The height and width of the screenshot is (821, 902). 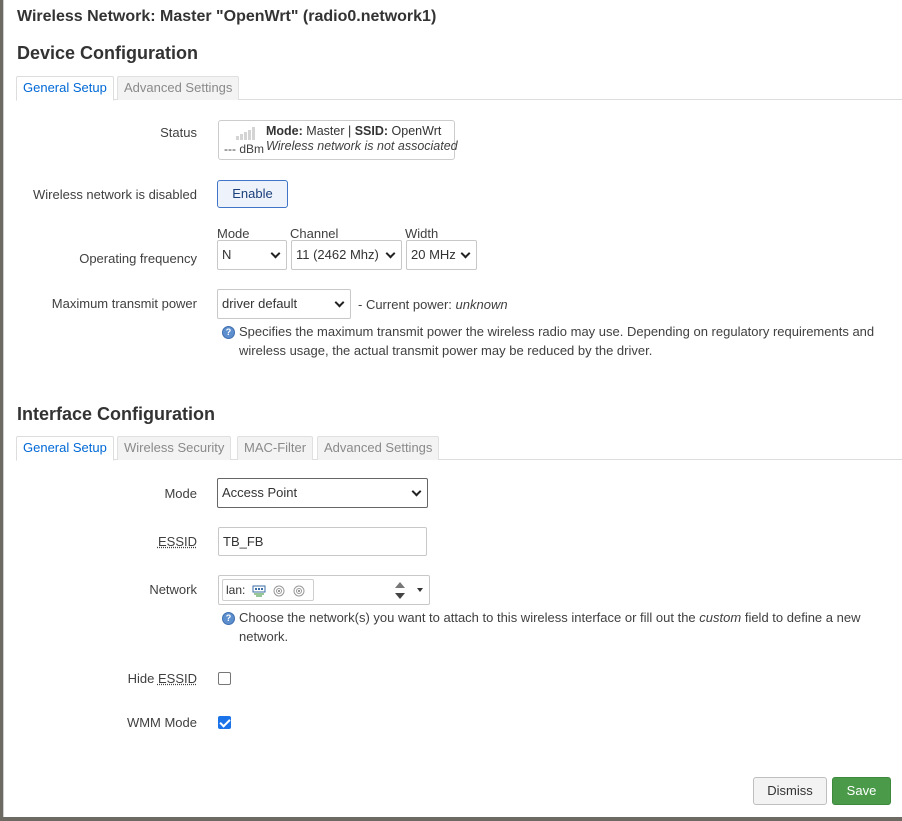 I want to click on tab-iface-general-setup: General Setup, so click(x=65, y=448).